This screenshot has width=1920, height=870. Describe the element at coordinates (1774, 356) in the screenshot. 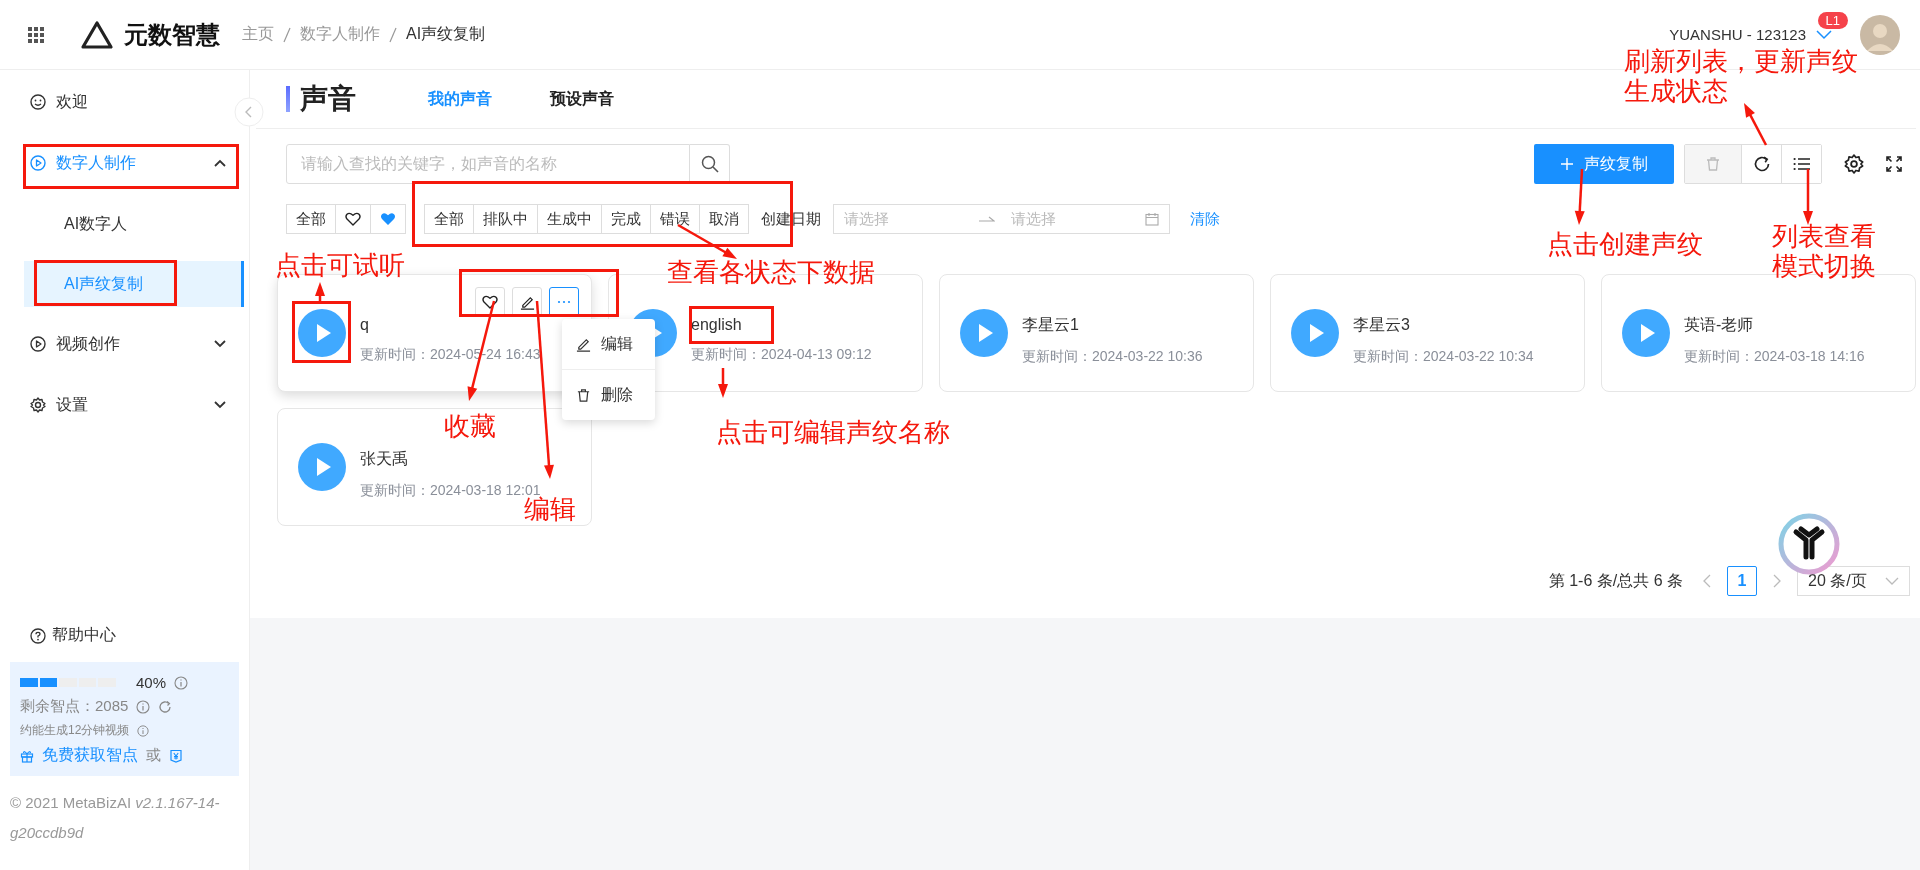

I see `update-time: 更新时间：2024-03-18 14:16` at that location.